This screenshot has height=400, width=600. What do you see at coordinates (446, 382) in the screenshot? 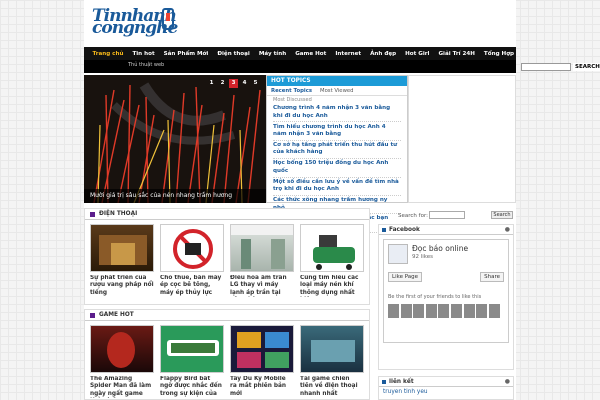
I see `links-widget-header: liên kết ●` at bounding box center [446, 382].